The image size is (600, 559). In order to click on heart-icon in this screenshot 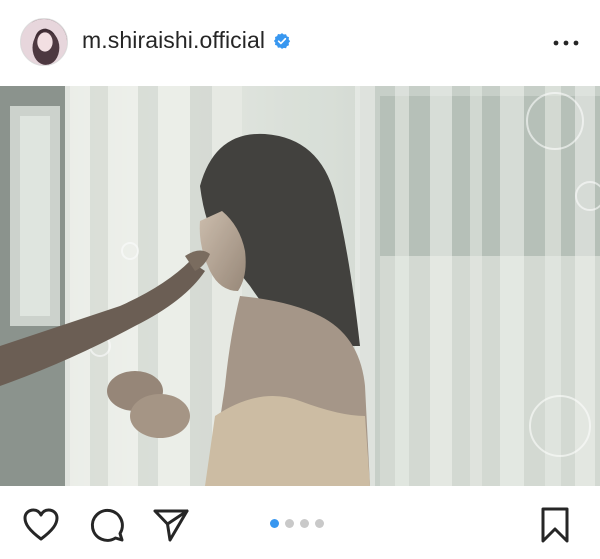, I will do `click(41, 525)`.